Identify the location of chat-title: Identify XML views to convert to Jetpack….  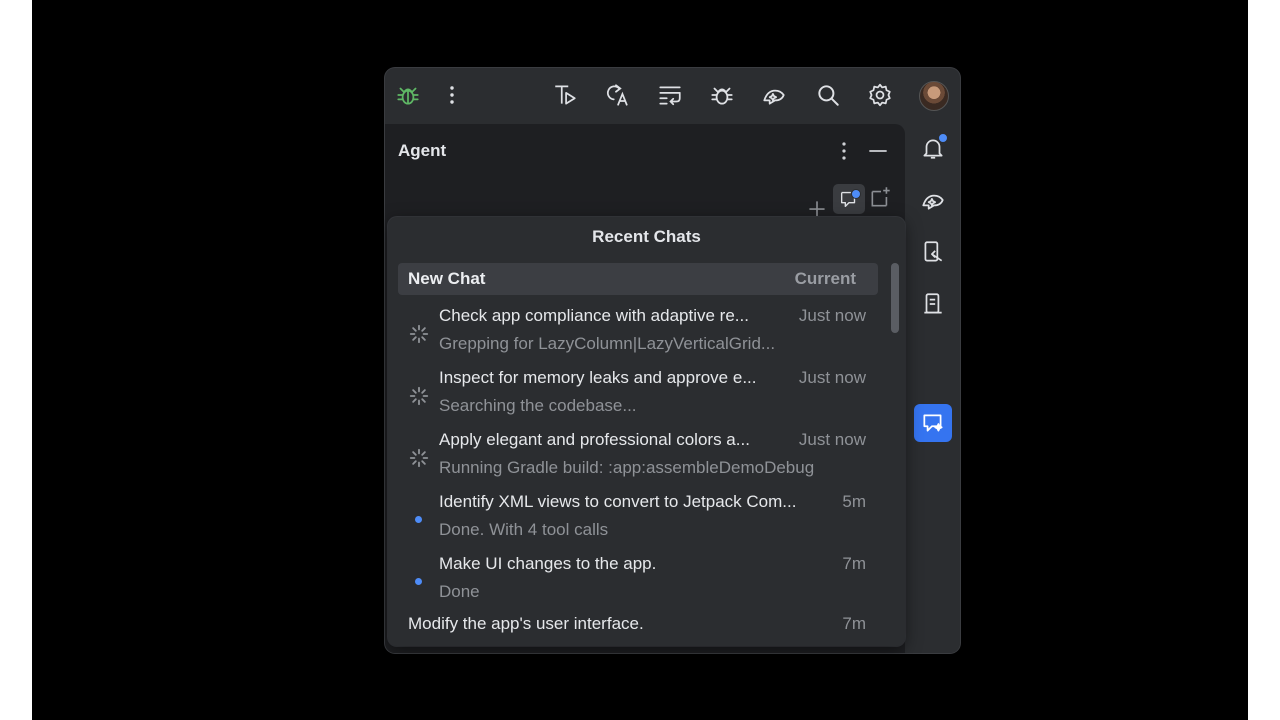
(618, 501).